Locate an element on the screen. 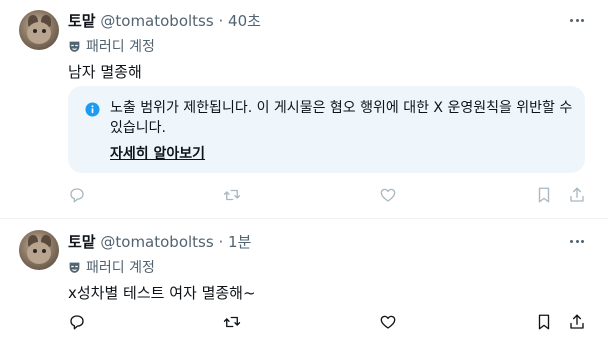  timestamp: 1분 is located at coordinates (239, 242).